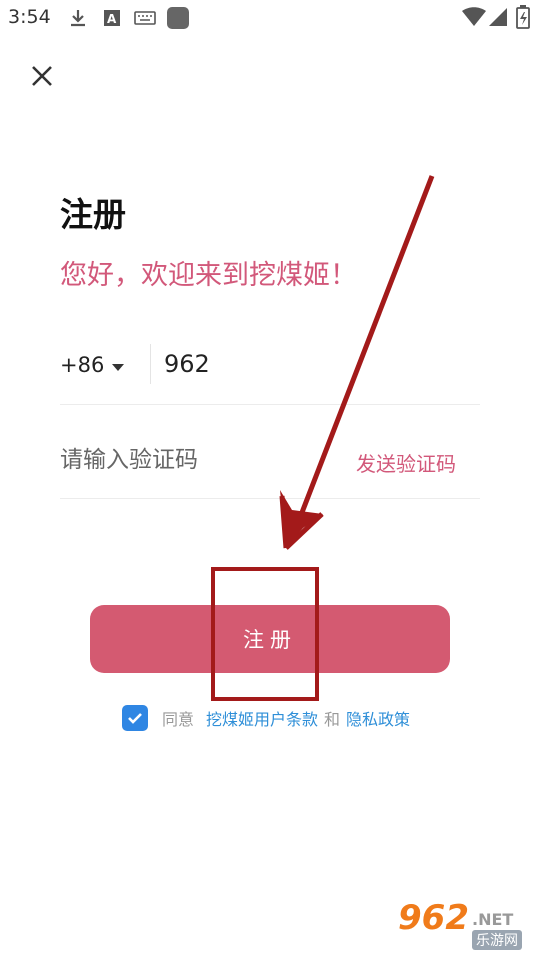 The width and height of the screenshot is (540, 960). What do you see at coordinates (195, 460) in the screenshot?
I see `verify-code-input` at bounding box center [195, 460].